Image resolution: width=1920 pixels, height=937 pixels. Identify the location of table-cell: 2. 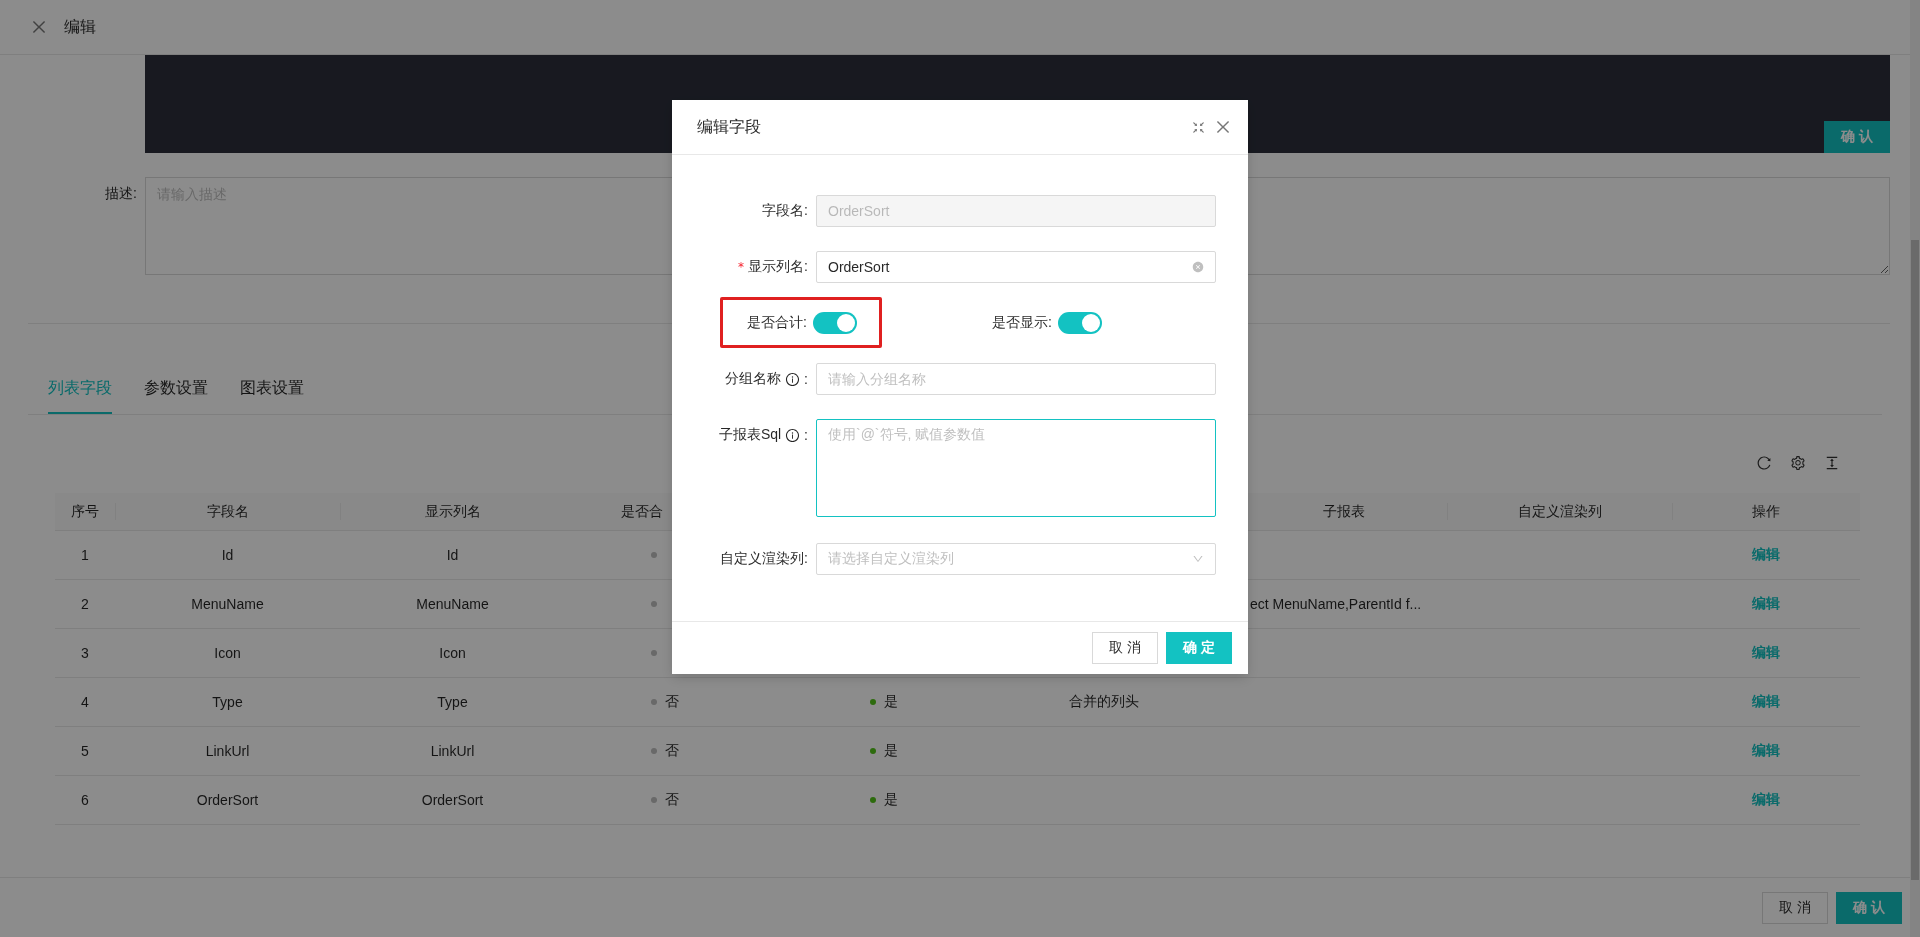
(85, 604).